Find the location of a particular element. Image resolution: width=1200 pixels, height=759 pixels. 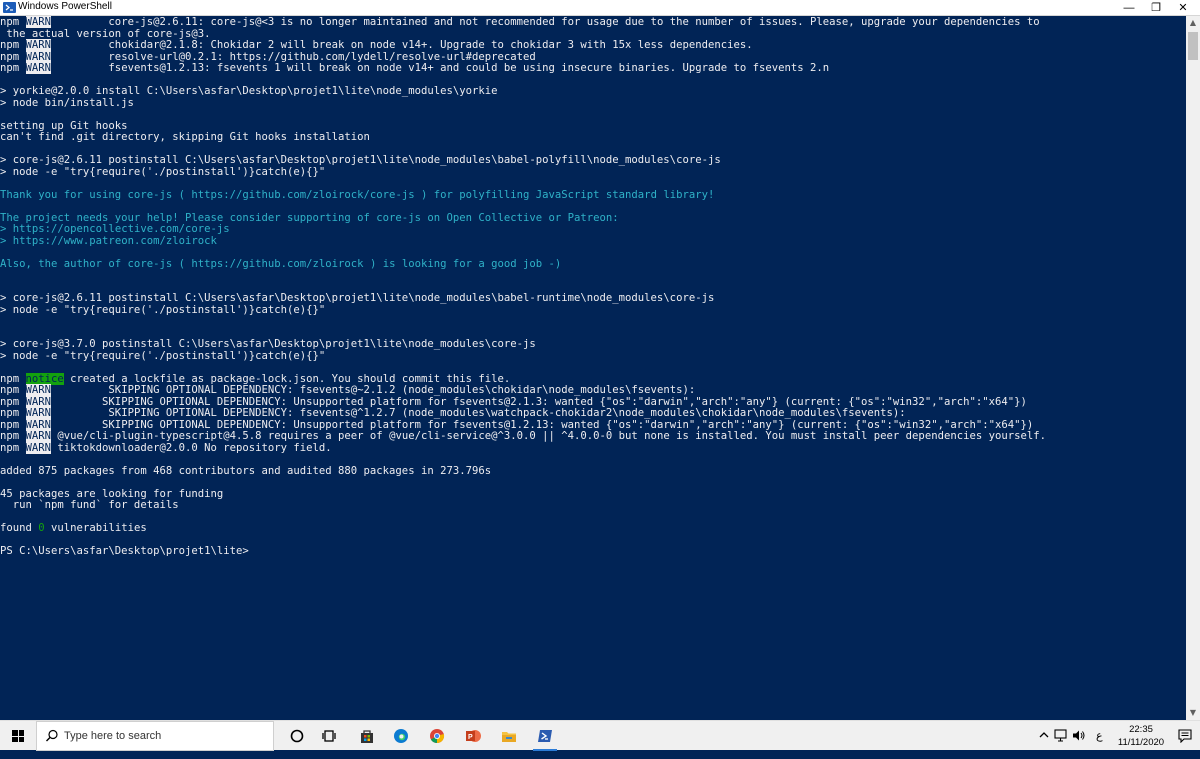

console-text-cyan: https://github.com/zloirock/core-js is located at coordinates (303, 194).